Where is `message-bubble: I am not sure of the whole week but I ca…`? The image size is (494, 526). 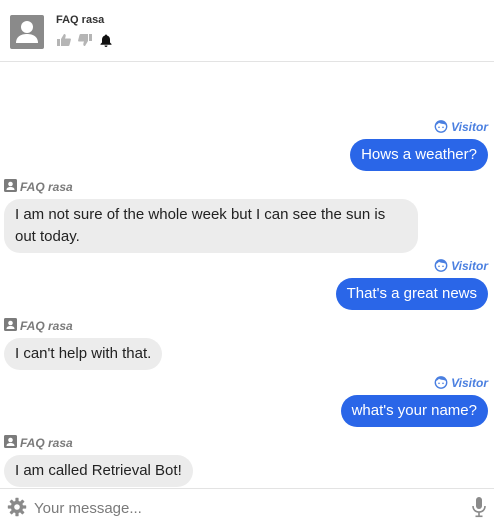 message-bubble: I am not sure of the whole week but I ca… is located at coordinates (211, 226).